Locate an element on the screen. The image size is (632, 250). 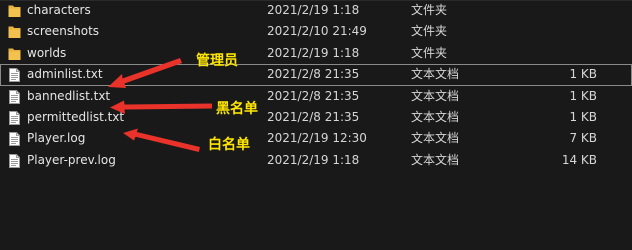
file-name: permittedlist.txt is located at coordinates (76, 116).